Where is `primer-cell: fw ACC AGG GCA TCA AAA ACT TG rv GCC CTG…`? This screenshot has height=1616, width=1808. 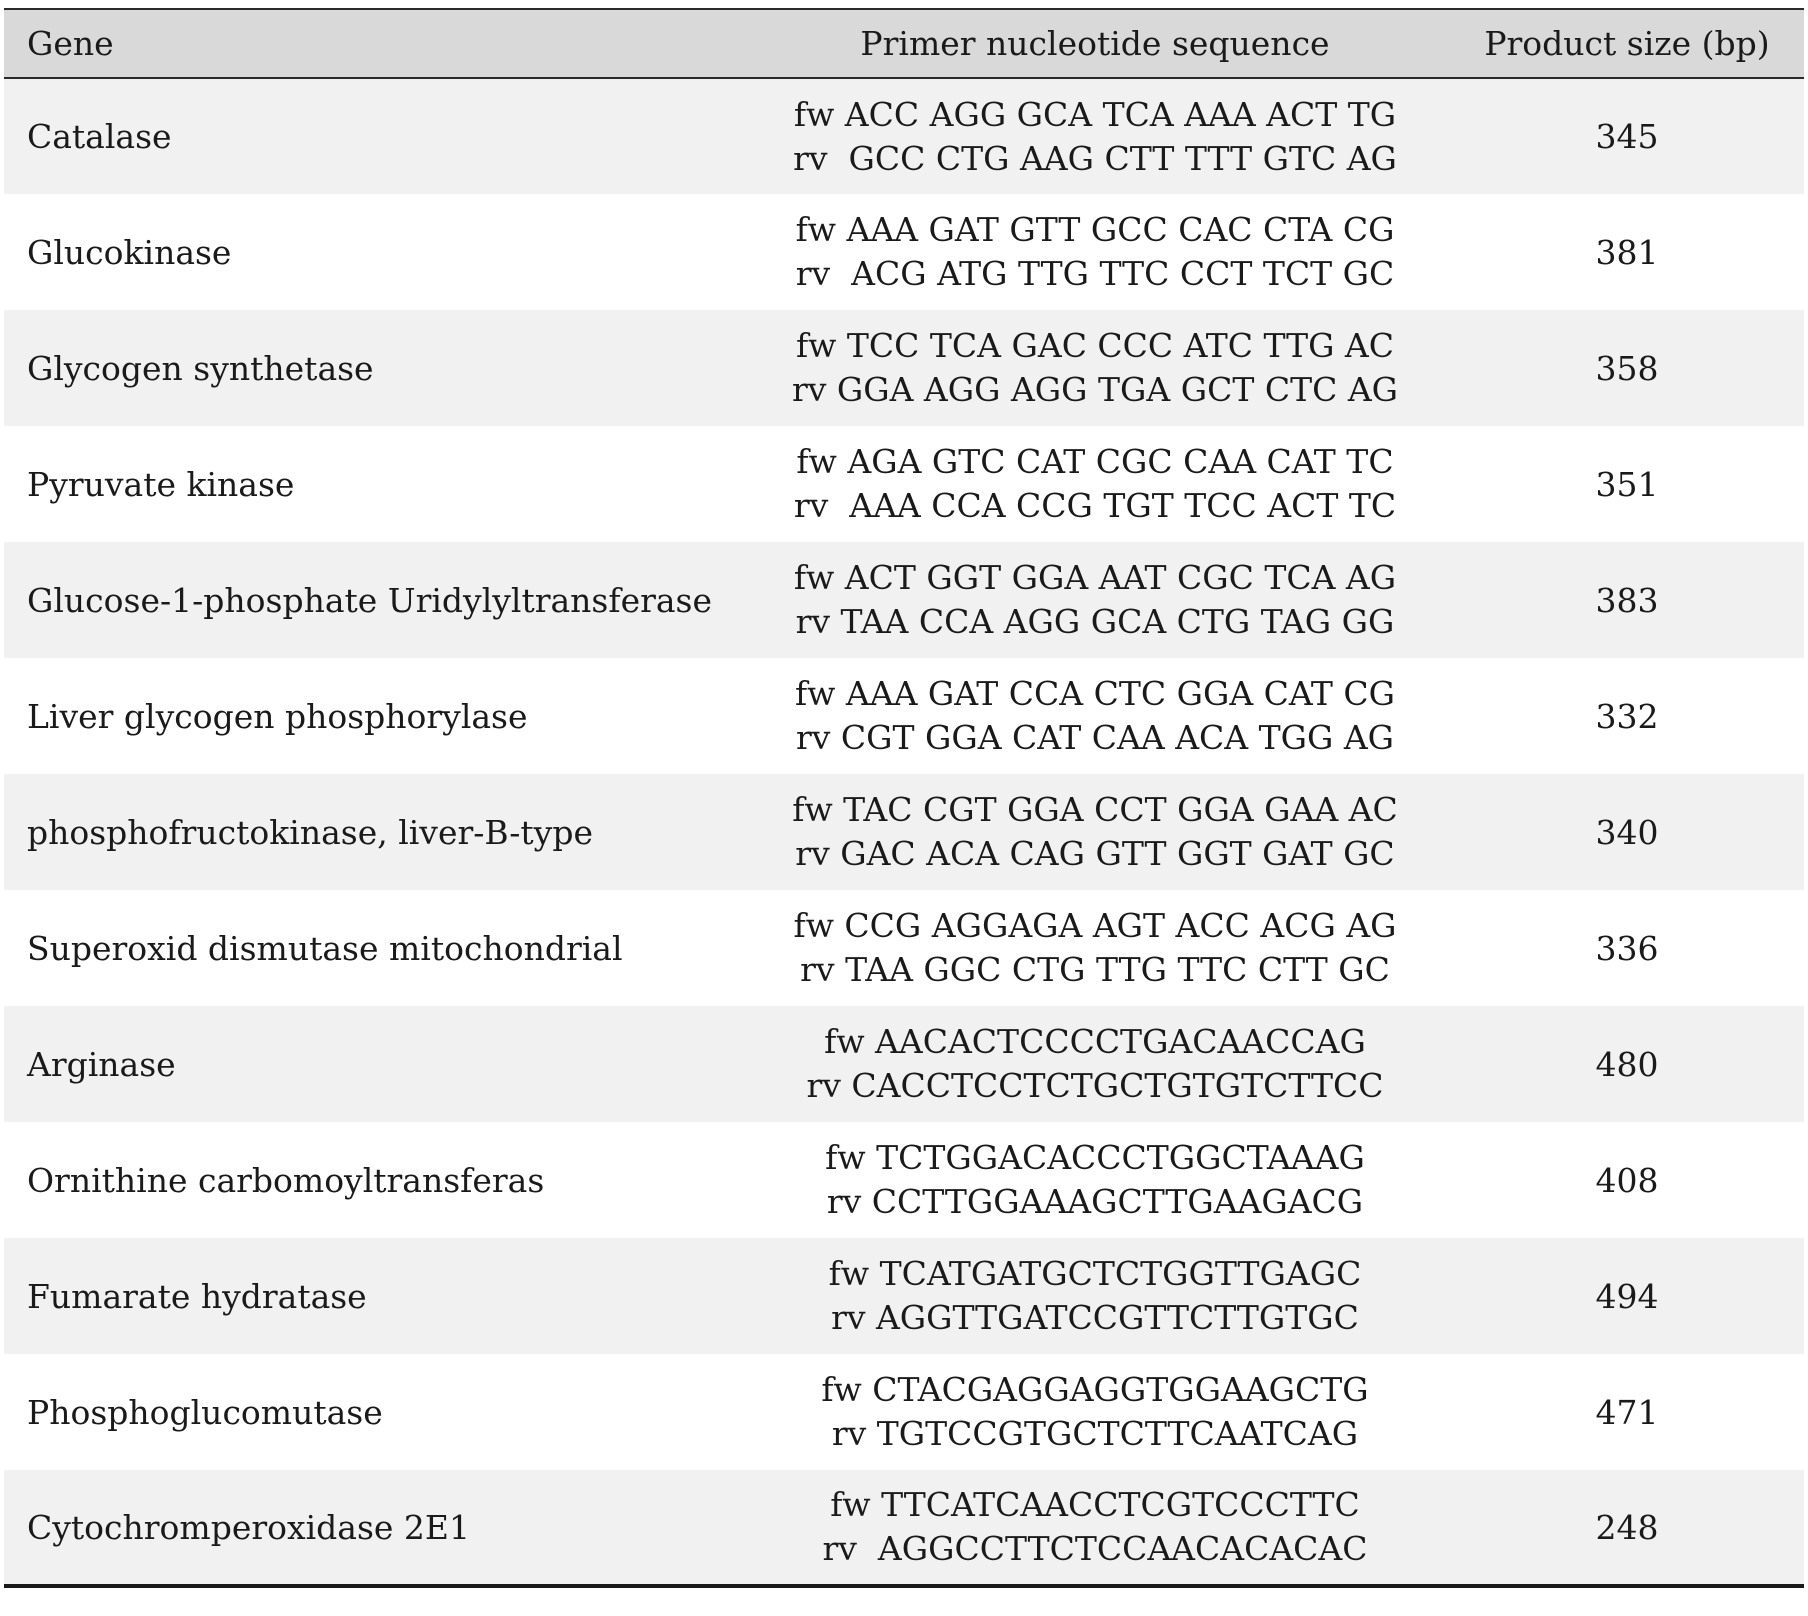
primer-cell: fw ACC AGG GCA TCA AAA ACT TG rv GCC CTG… is located at coordinates (1095, 136).